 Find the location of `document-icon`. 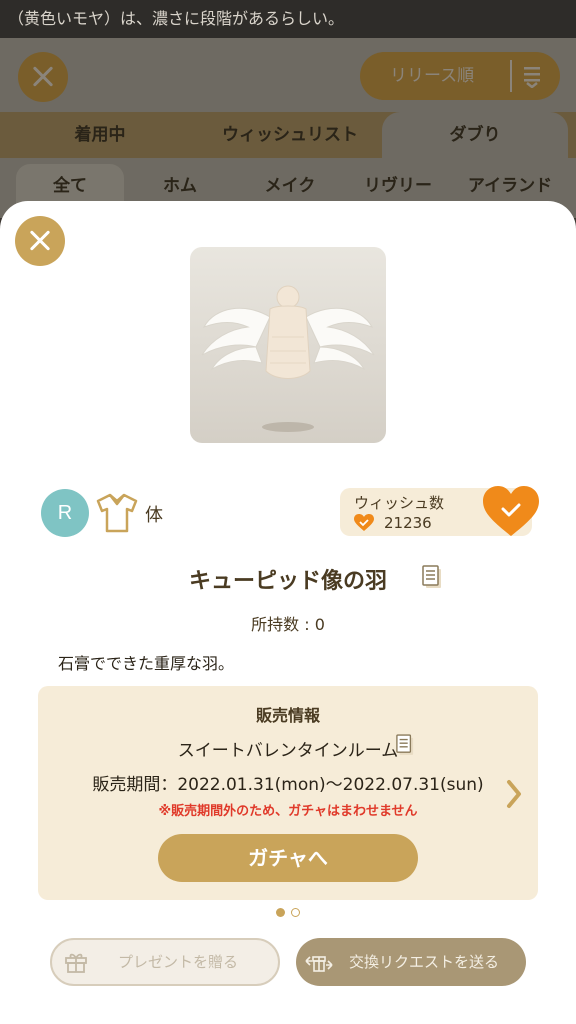

document-icon is located at coordinates (432, 577).